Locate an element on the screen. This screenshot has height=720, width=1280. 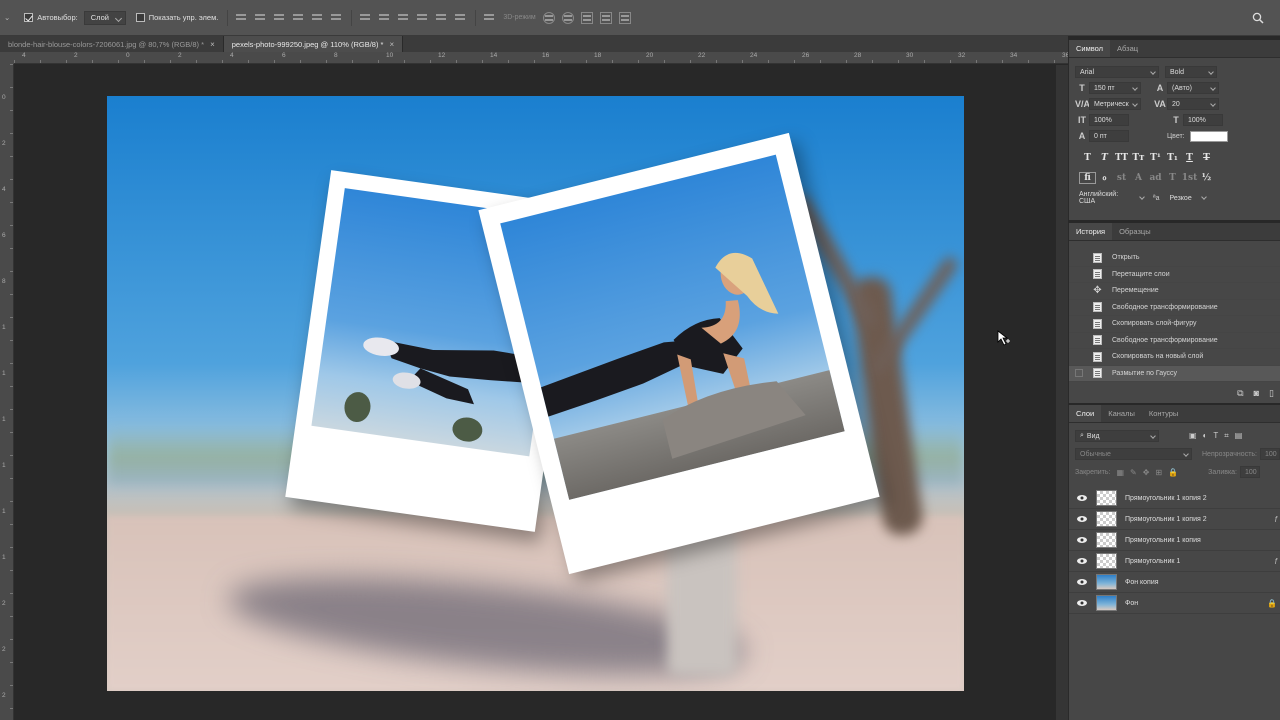
tab-character: Символ is located at coordinates (1090, 48).